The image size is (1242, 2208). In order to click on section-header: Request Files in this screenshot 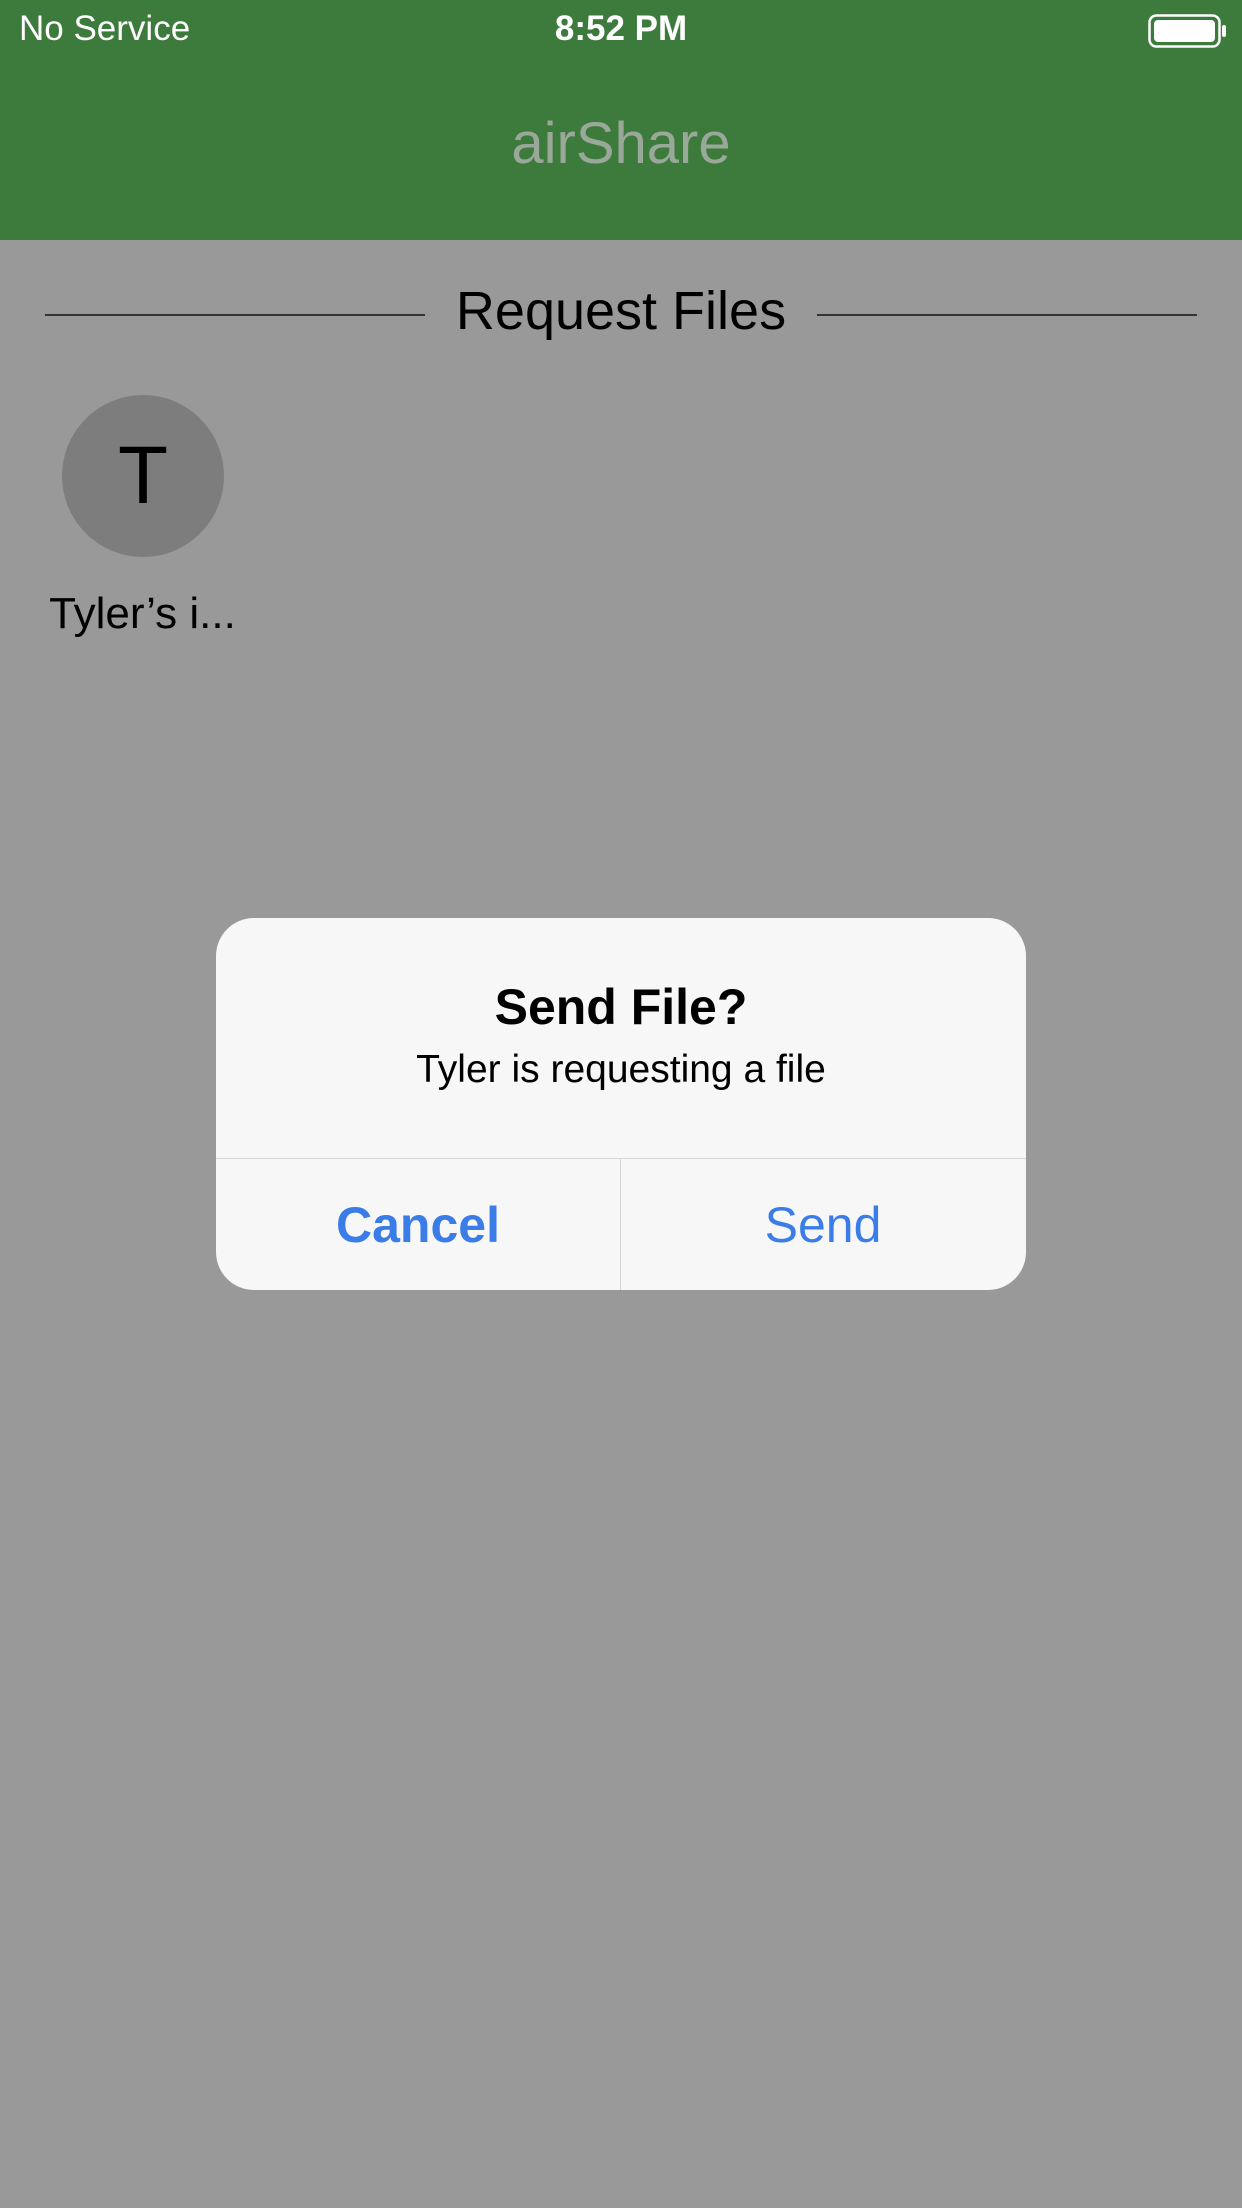, I will do `click(621, 315)`.